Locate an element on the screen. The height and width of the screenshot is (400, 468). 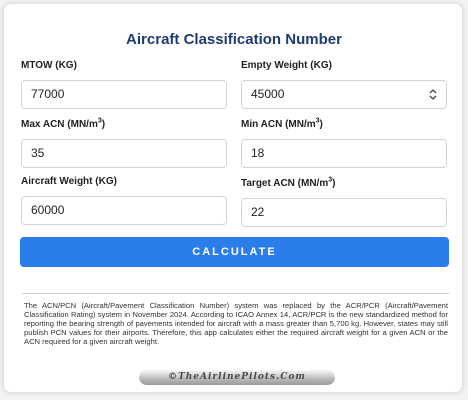
min-acn-input: 18 is located at coordinates (344, 153).